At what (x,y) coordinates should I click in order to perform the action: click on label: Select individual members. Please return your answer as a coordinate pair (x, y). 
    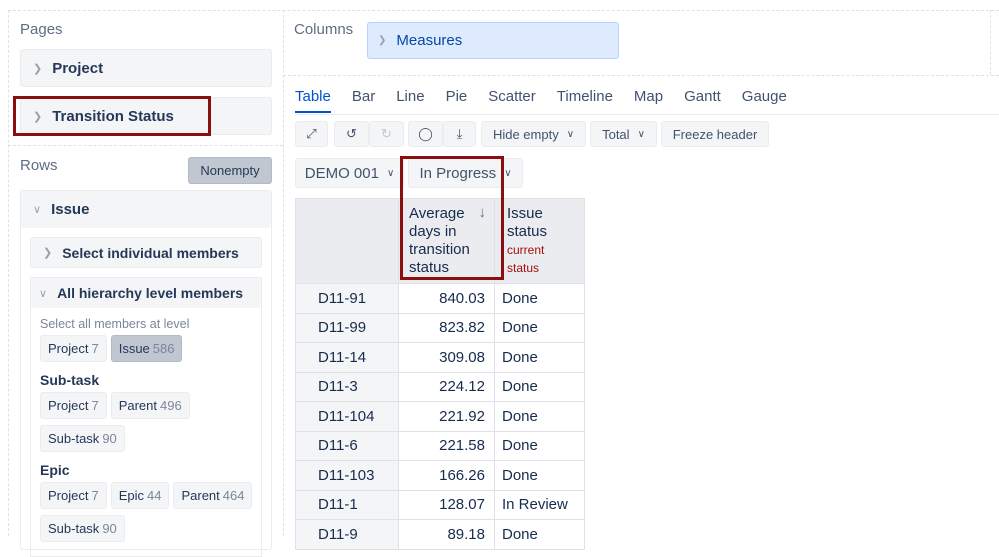
    Looking at the image, I should click on (150, 252).